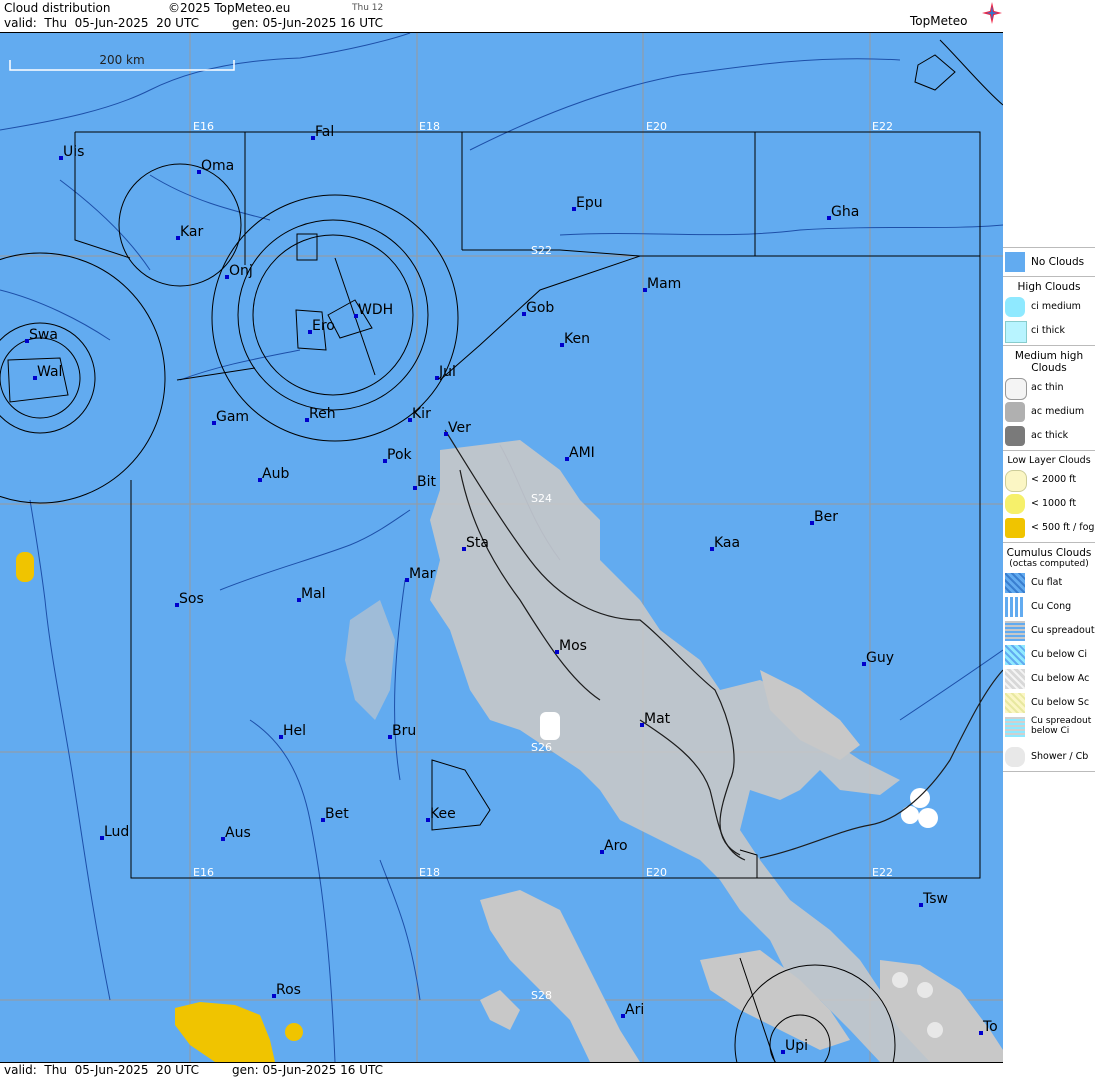 The image size is (1095, 1078). What do you see at coordinates (541, 747) in the screenshot?
I see `lat-label-2: S26` at bounding box center [541, 747].